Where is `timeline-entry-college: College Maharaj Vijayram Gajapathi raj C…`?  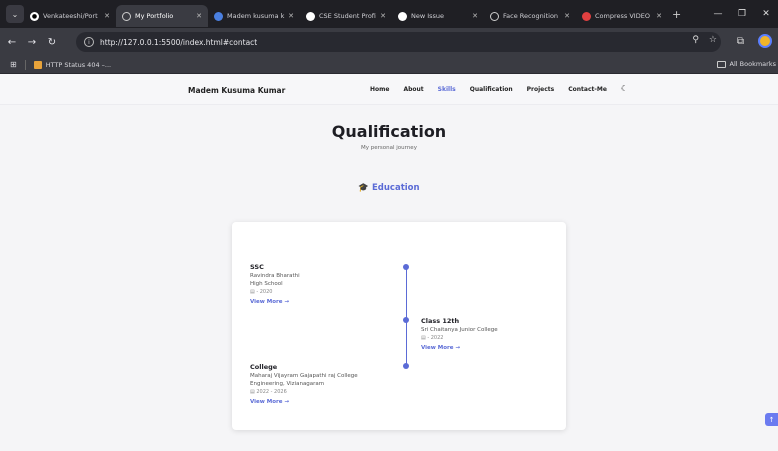 timeline-entry-college: College Maharaj Vijayram Gajapathi raj C… is located at coordinates (304, 384).